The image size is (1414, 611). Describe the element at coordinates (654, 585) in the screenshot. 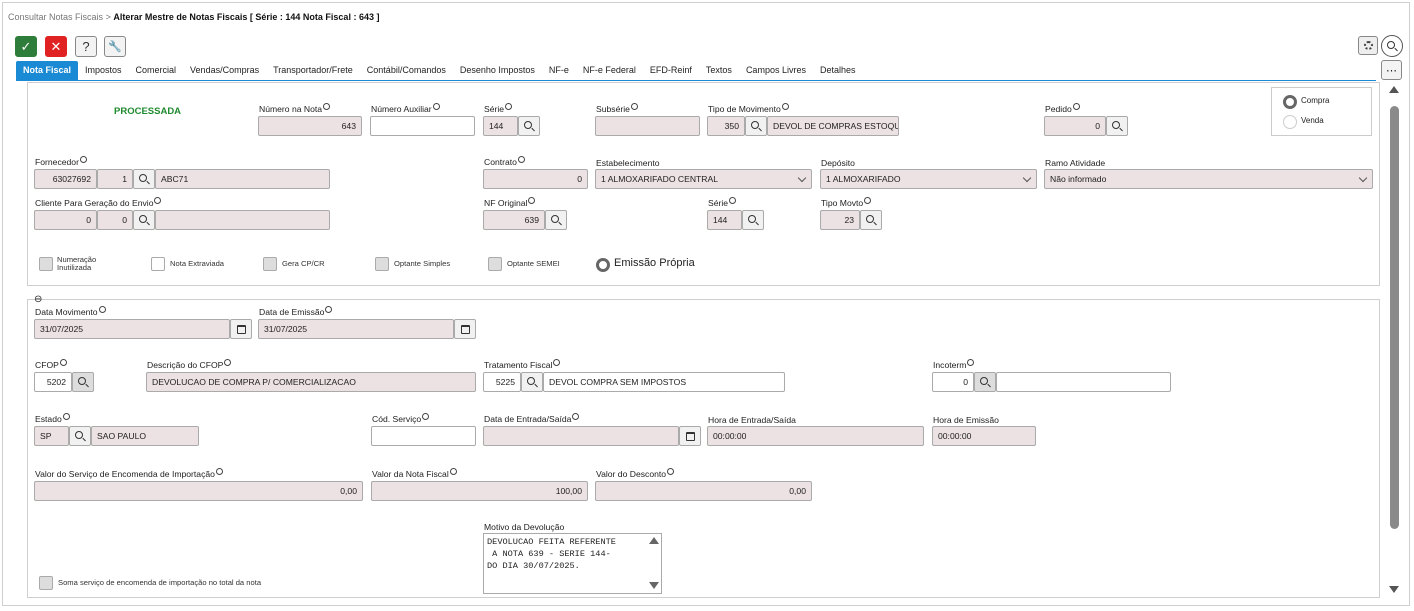

I see `textarea-scroll-down` at that location.